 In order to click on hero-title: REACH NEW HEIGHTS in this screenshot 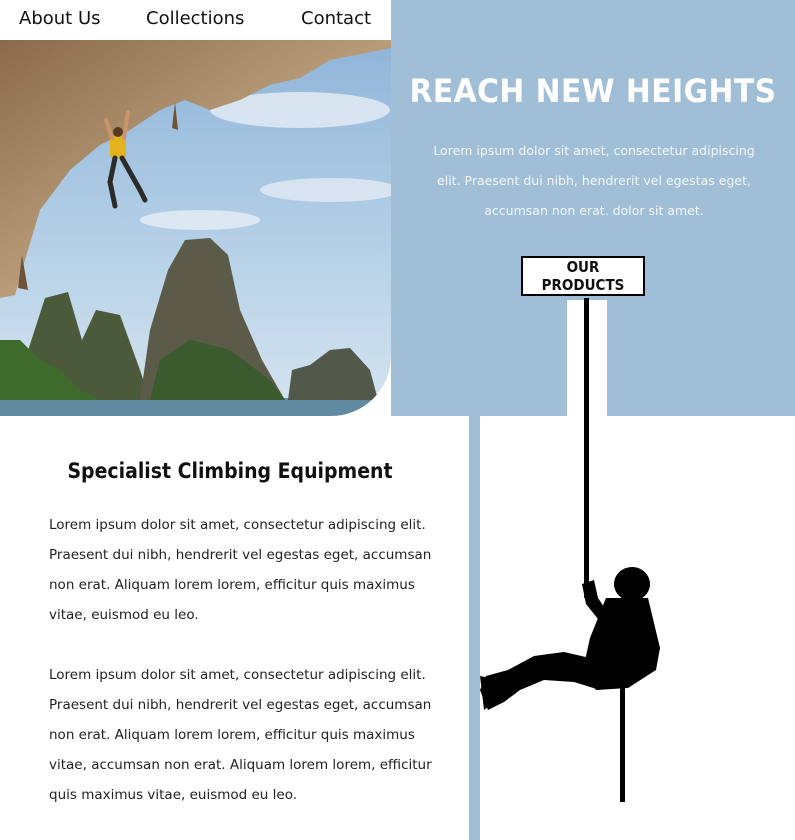, I will do `click(593, 91)`.